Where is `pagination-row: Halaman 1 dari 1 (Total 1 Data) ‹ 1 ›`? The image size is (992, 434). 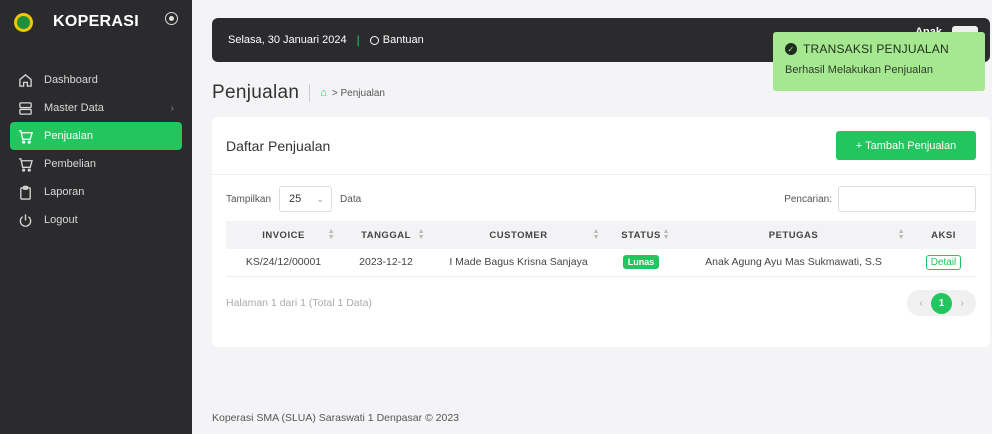 pagination-row: Halaman 1 dari 1 (Total 1 Data) ‹ 1 › is located at coordinates (601, 303).